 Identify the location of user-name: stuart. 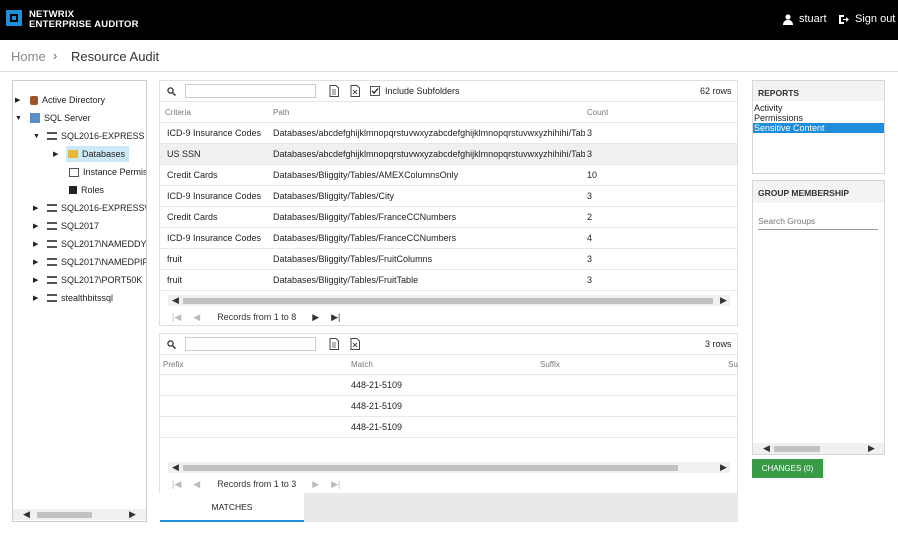
(813, 19).